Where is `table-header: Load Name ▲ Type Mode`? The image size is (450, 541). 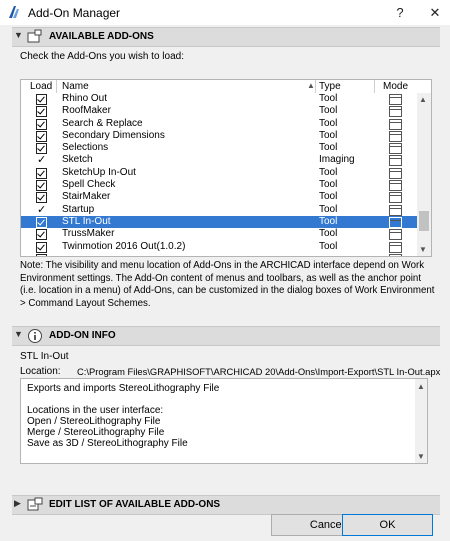 table-header: Load Name ▲ Type Mode is located at coordinates (226, 86).